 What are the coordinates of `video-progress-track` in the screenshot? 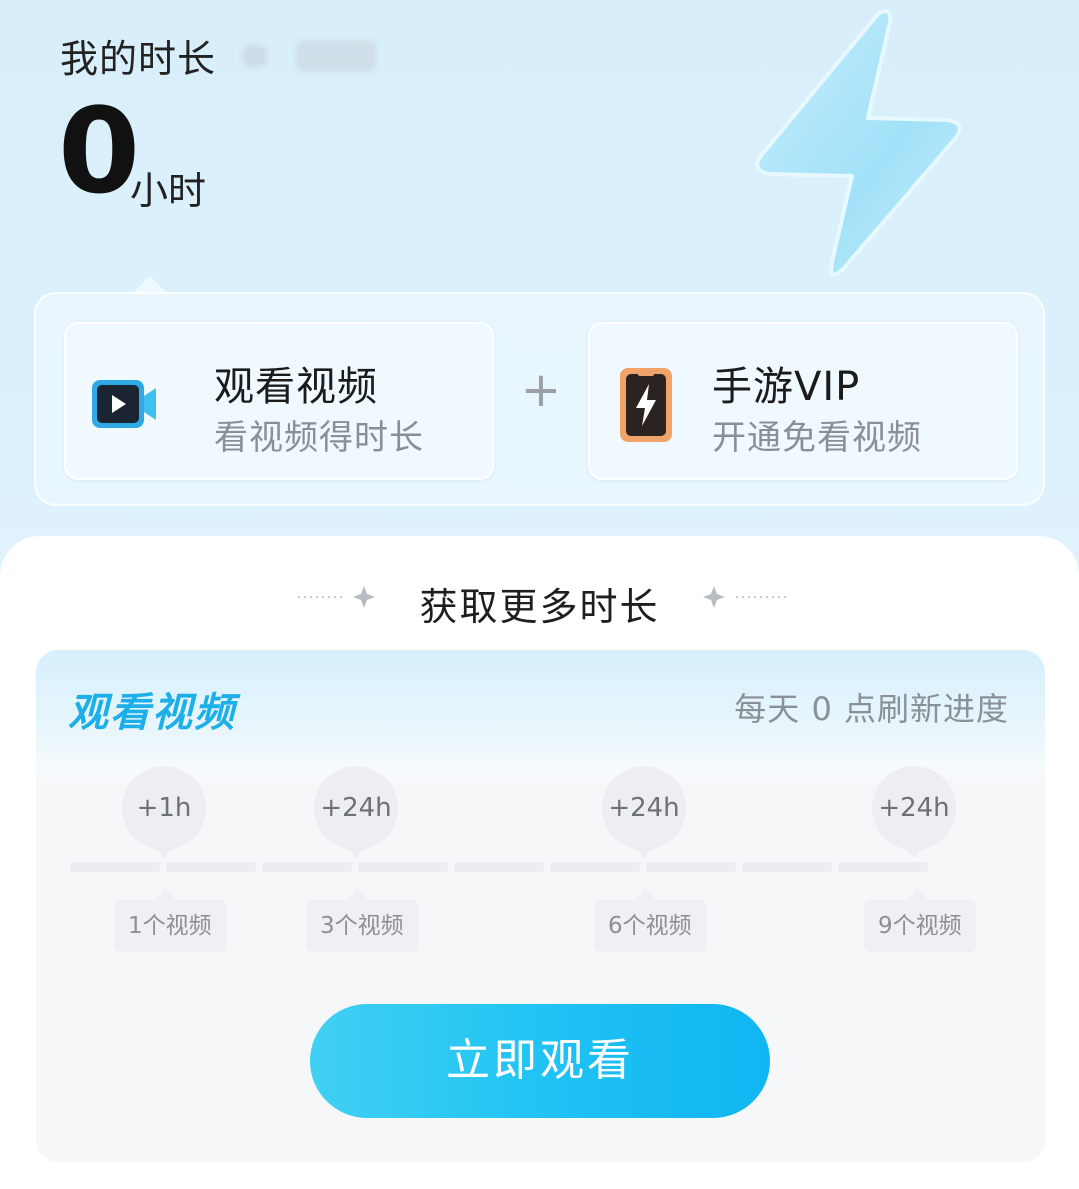 It's located at (501, 867).